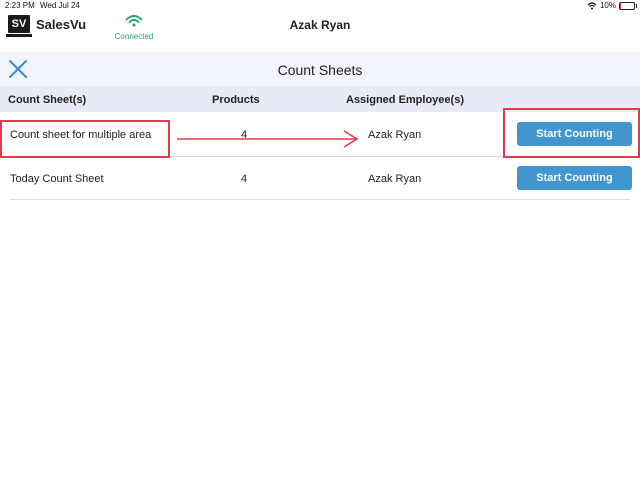  I want to click on arrow-right-icon, so click(268, 139).